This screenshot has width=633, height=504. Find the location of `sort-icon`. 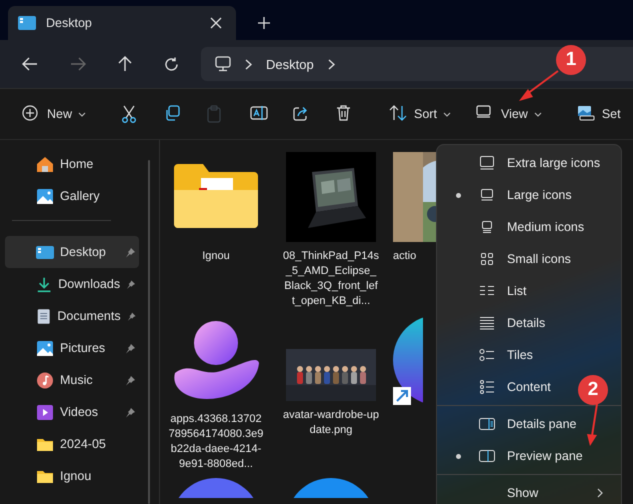

sort-icon is located at coordinates (398, 114).